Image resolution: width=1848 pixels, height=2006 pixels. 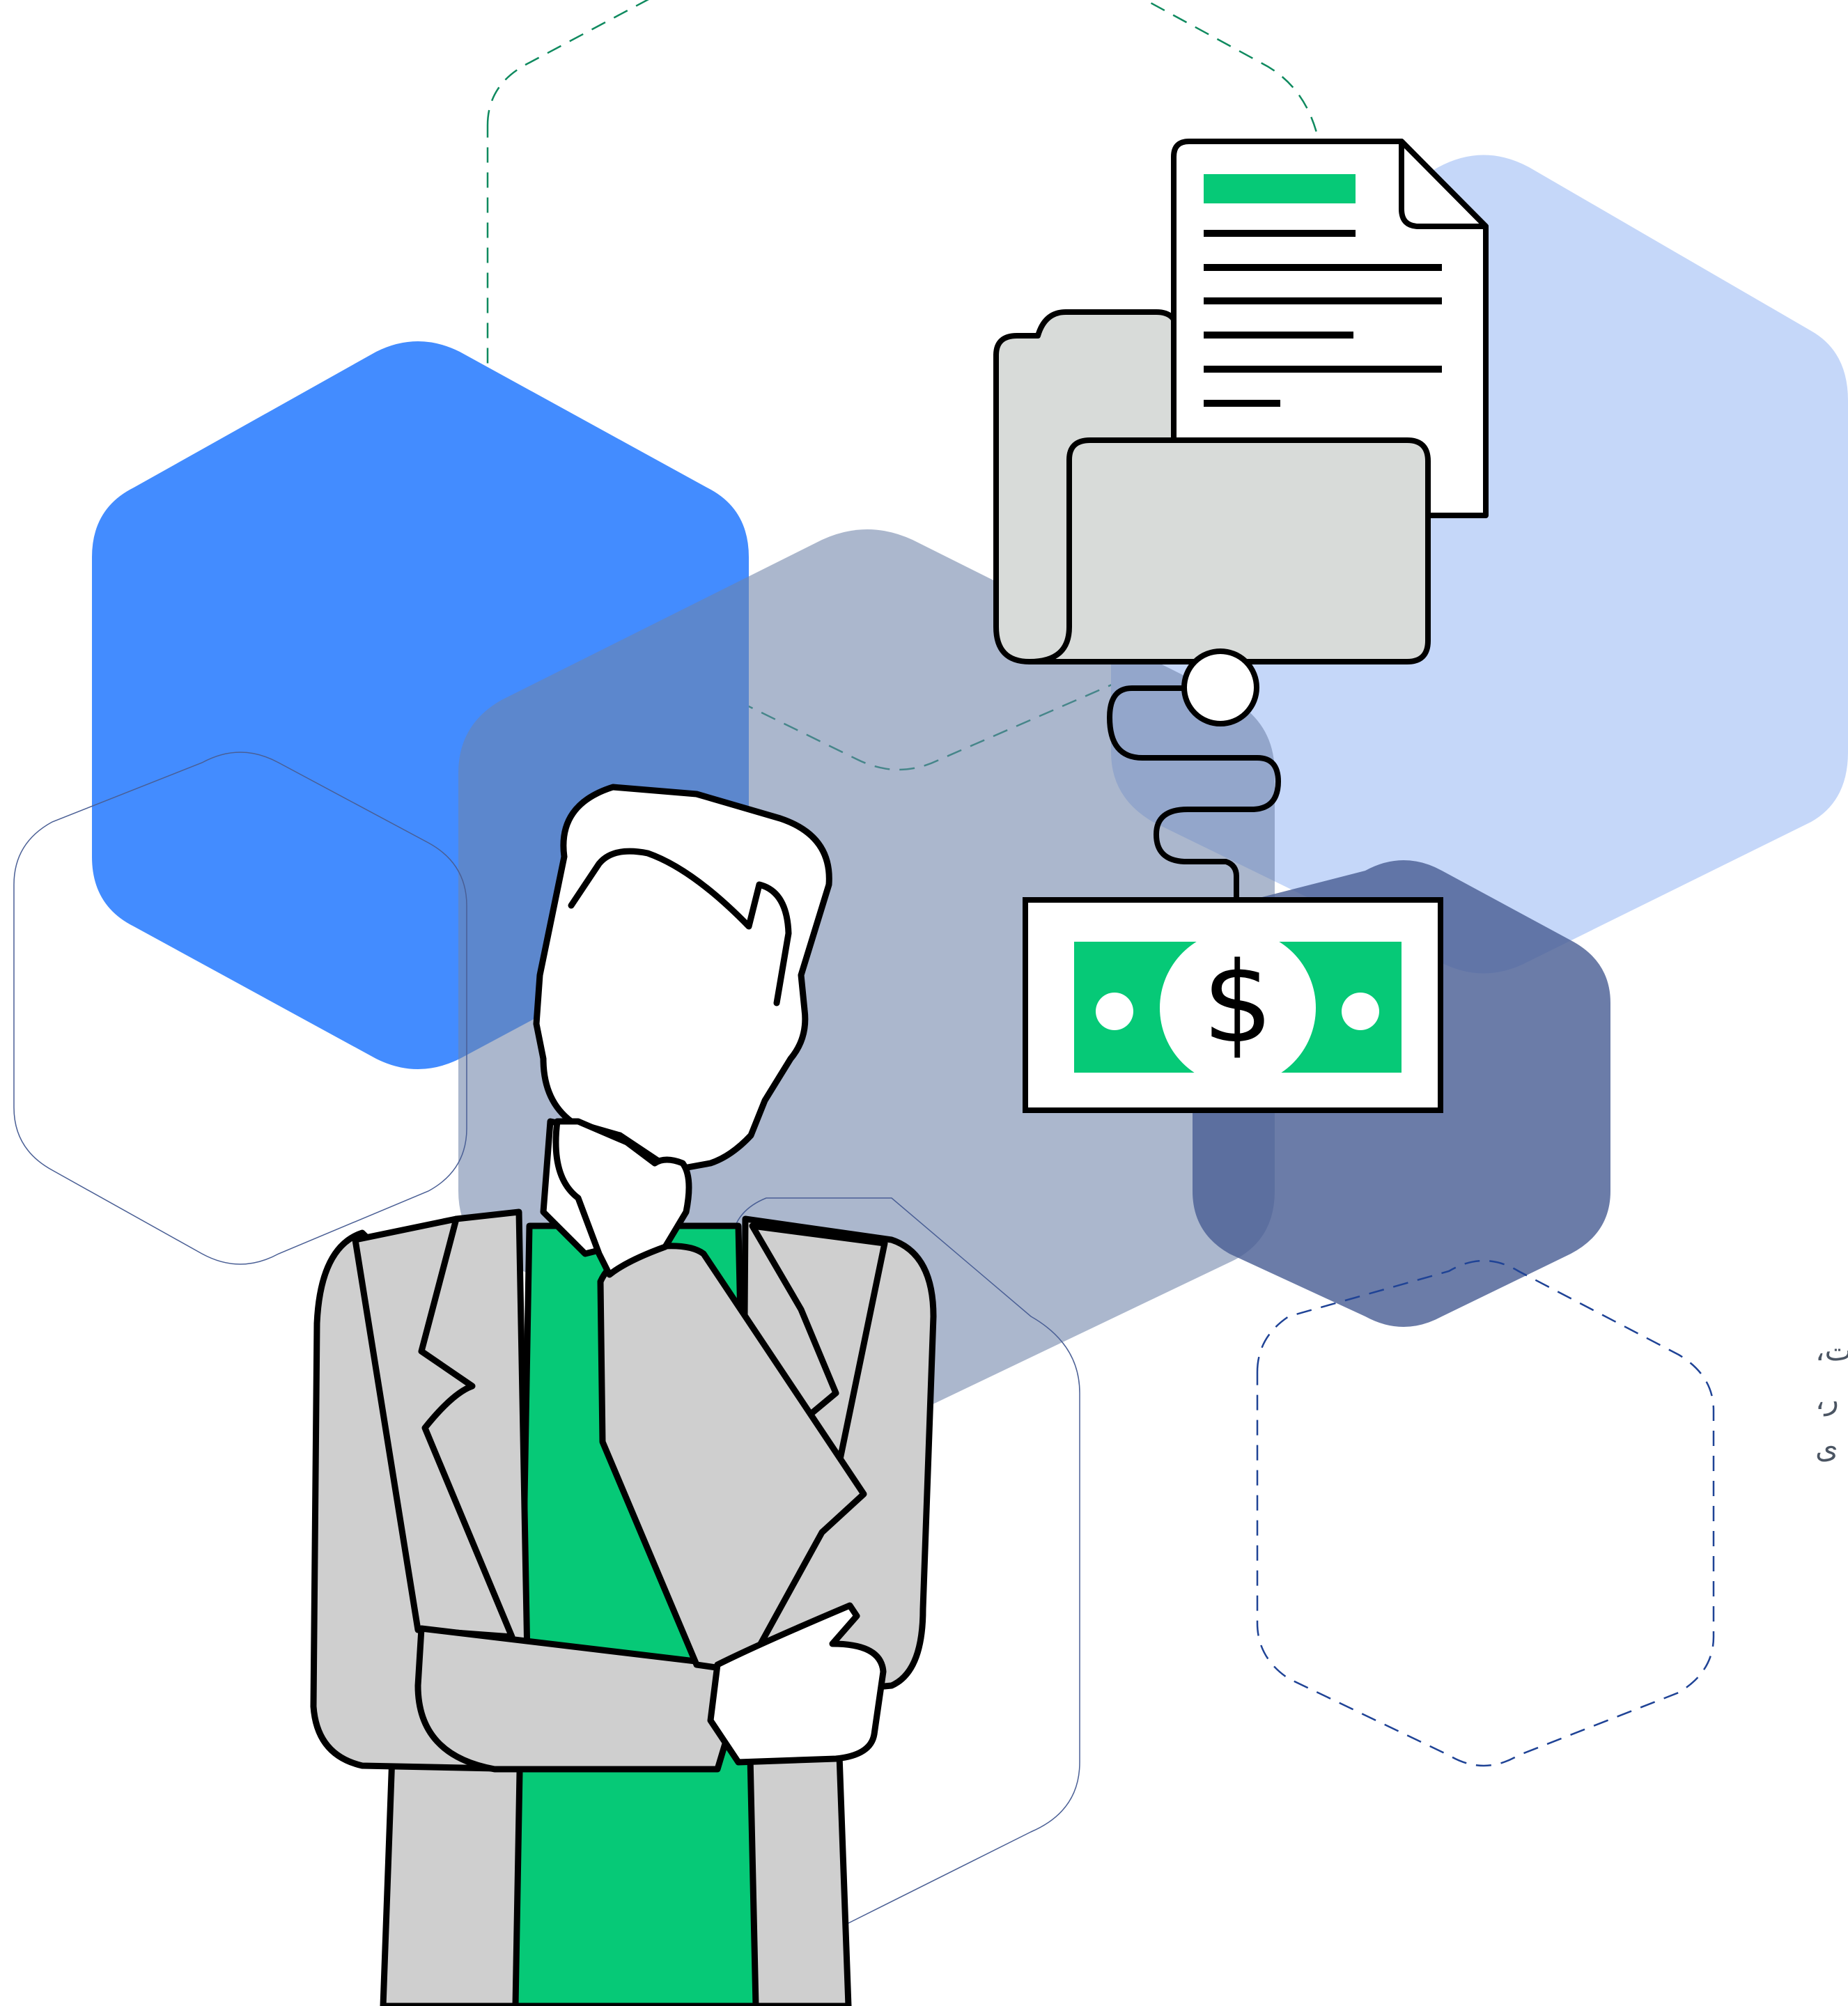 What do you see at coordinates (1827, 1399) in the screenshot?
I see `side-text-line-2: ر،` at bounding box center [1827, 1399].